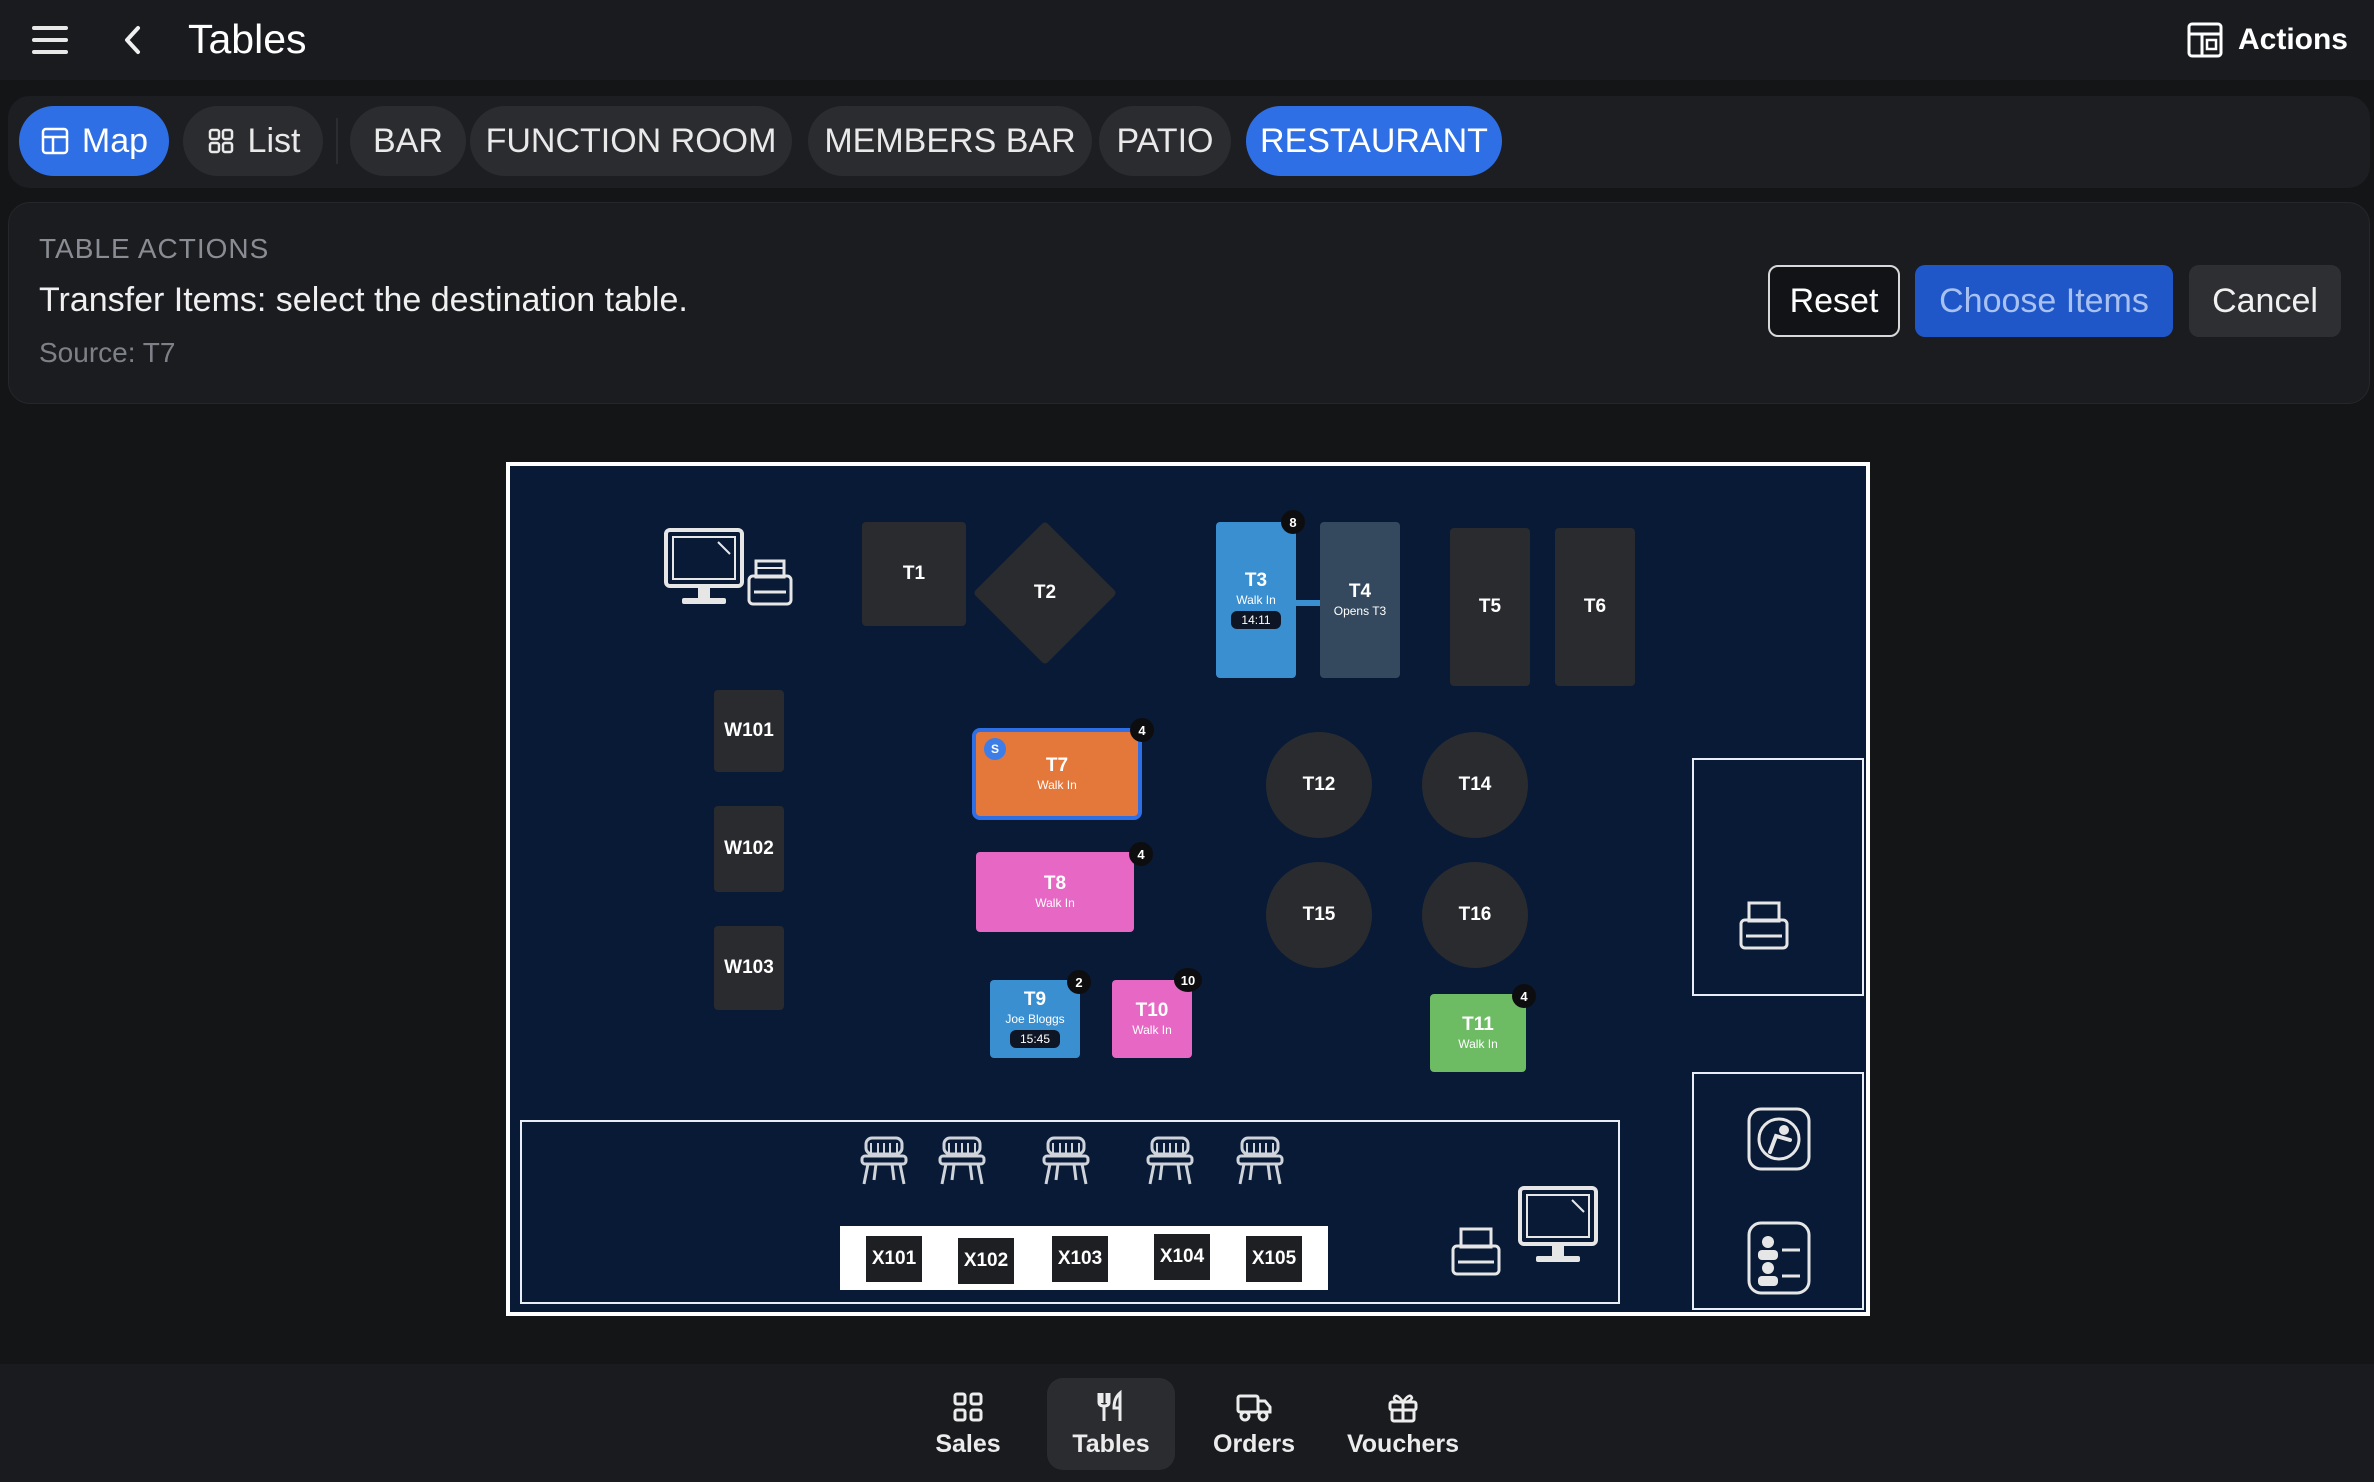 The image size is (2374, 1482). I want to click on table-t10: T10 Walk In, so click(1152, 1019).